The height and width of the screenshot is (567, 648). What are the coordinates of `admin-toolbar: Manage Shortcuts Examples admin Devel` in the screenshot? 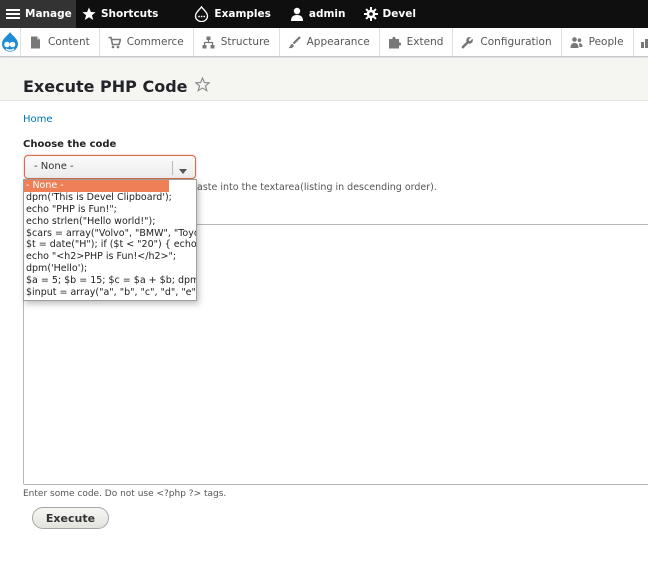 It's located at (324, 14).